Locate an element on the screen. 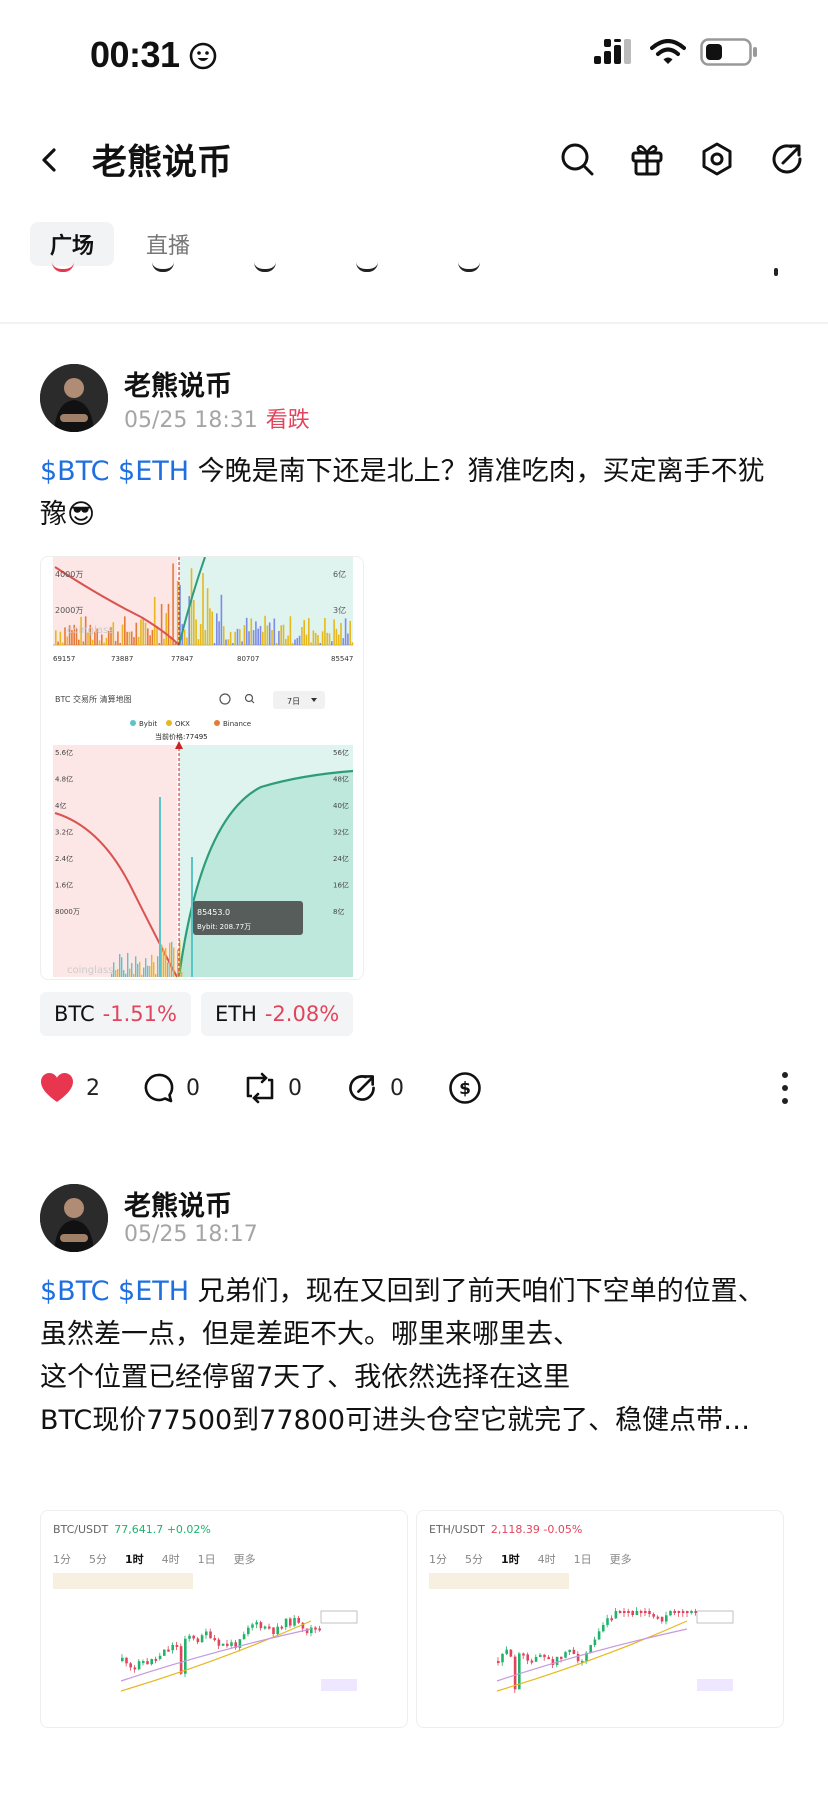 This screenshot has width=828, height=1795. coin-chip-btc: BTC -1.51% is located at coordinates (115, 1014).